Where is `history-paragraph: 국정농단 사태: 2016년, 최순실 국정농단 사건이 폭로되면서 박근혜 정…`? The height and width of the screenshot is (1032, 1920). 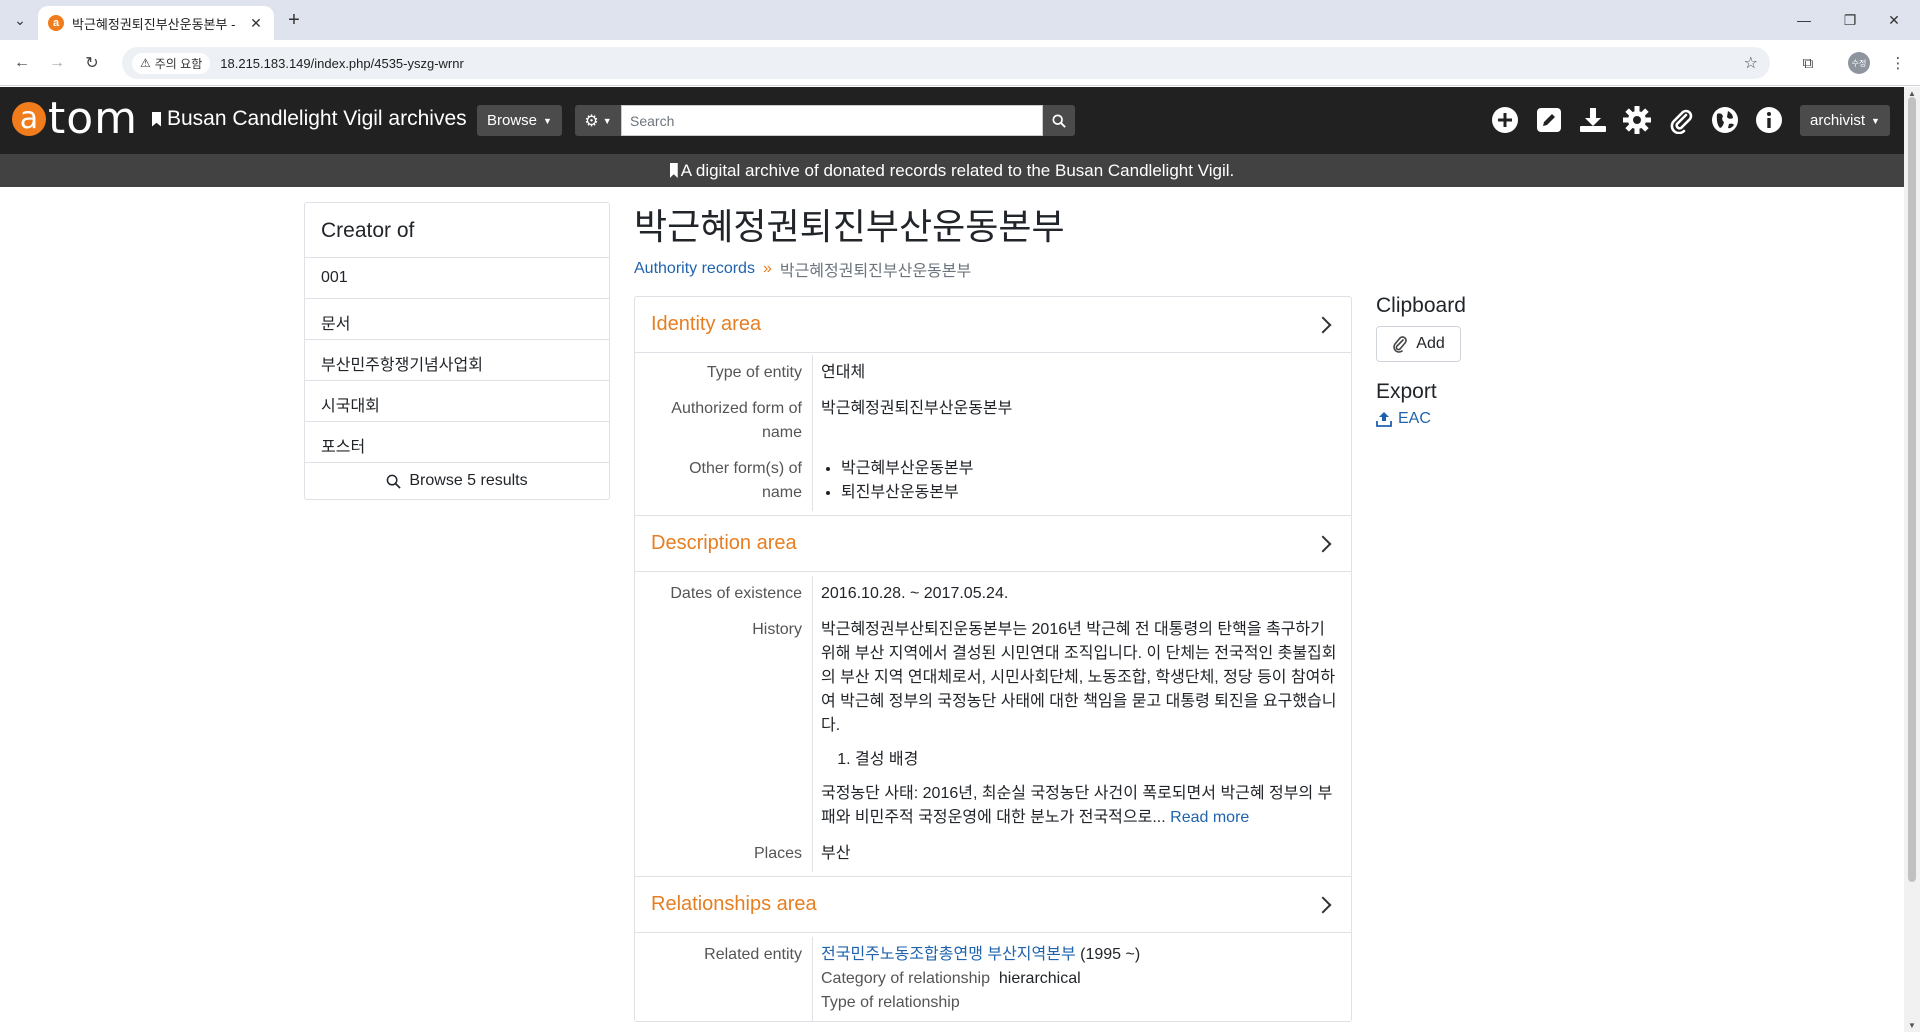 history-paragraph: 국정농단 사태: 2016년, 최순실 국정농단 사건이 폭로되면서 박근혜 정… is located at coordinates (1077, 805).